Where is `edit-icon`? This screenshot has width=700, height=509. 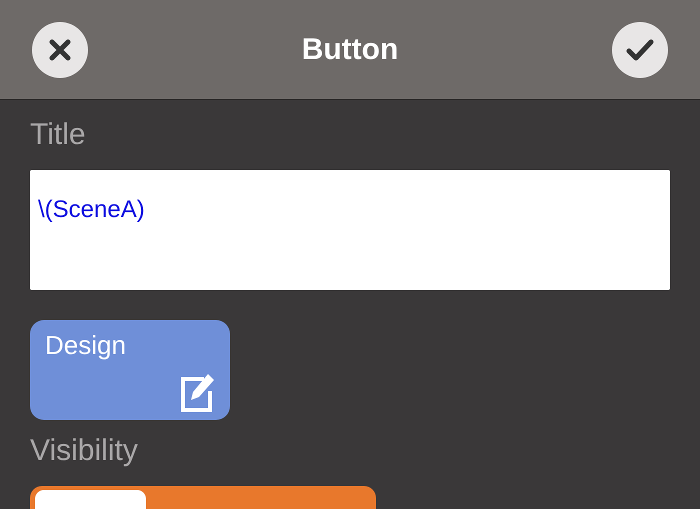 edit-icon is located at coordinates (198, 393).